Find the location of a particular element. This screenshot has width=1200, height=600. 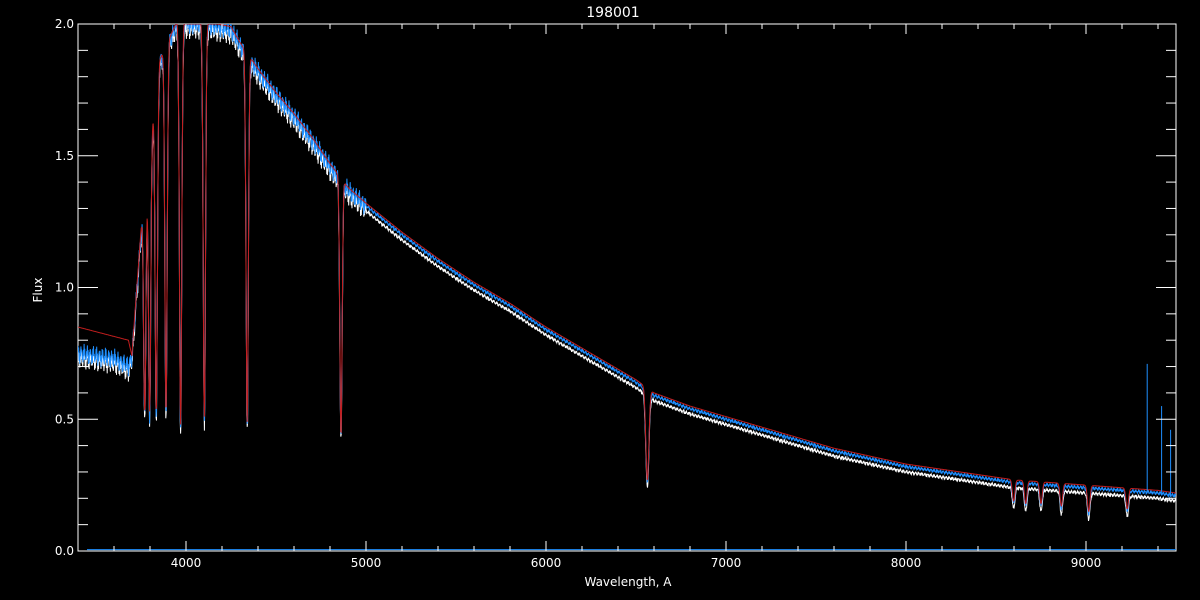

x-tick-label: 8000 is located at coordinates (906, 563).